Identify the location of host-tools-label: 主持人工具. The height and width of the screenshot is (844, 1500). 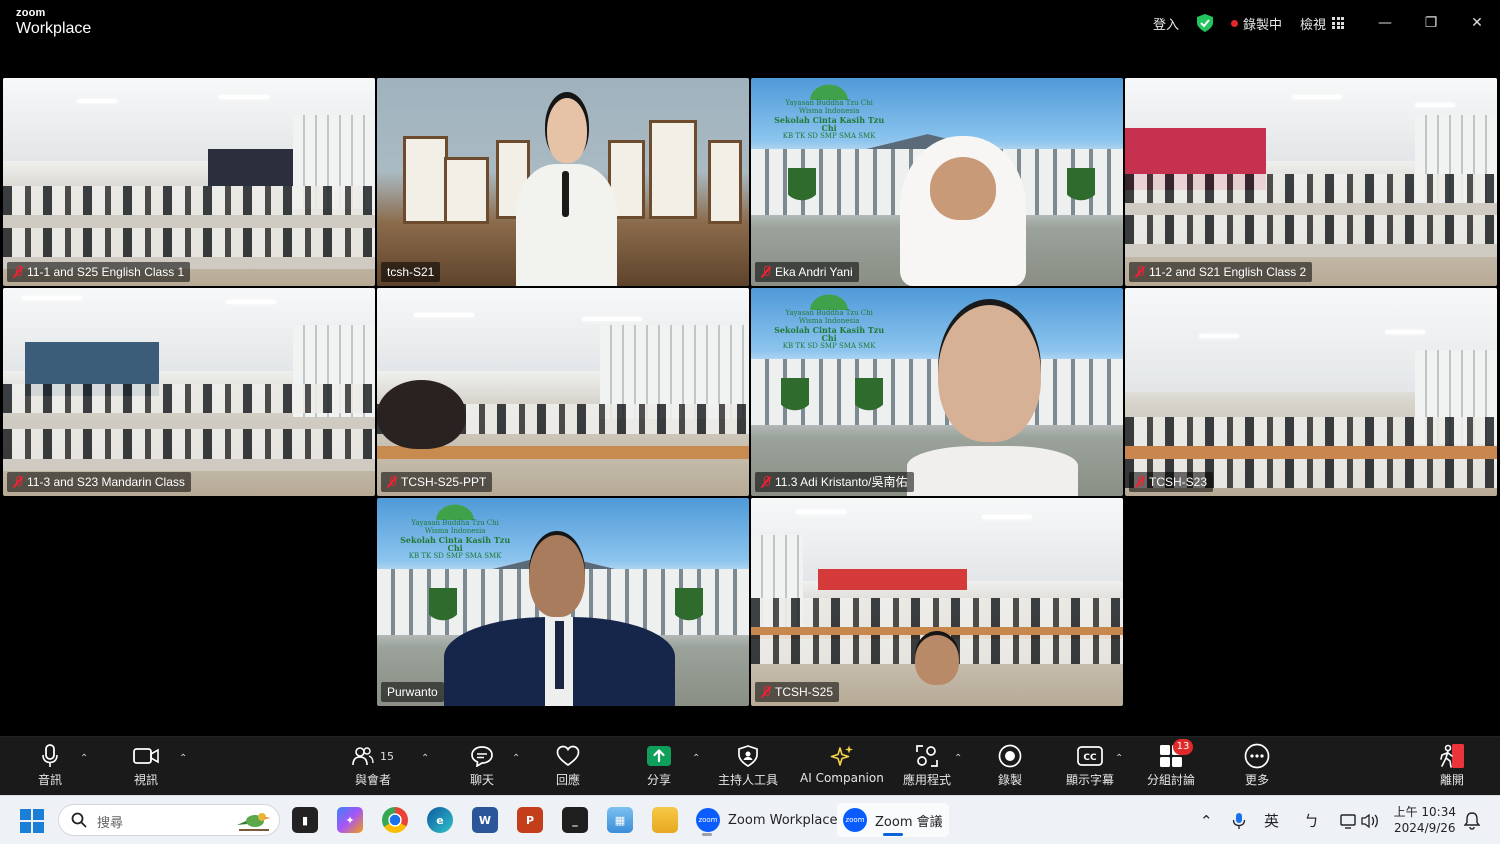
(748, 780).